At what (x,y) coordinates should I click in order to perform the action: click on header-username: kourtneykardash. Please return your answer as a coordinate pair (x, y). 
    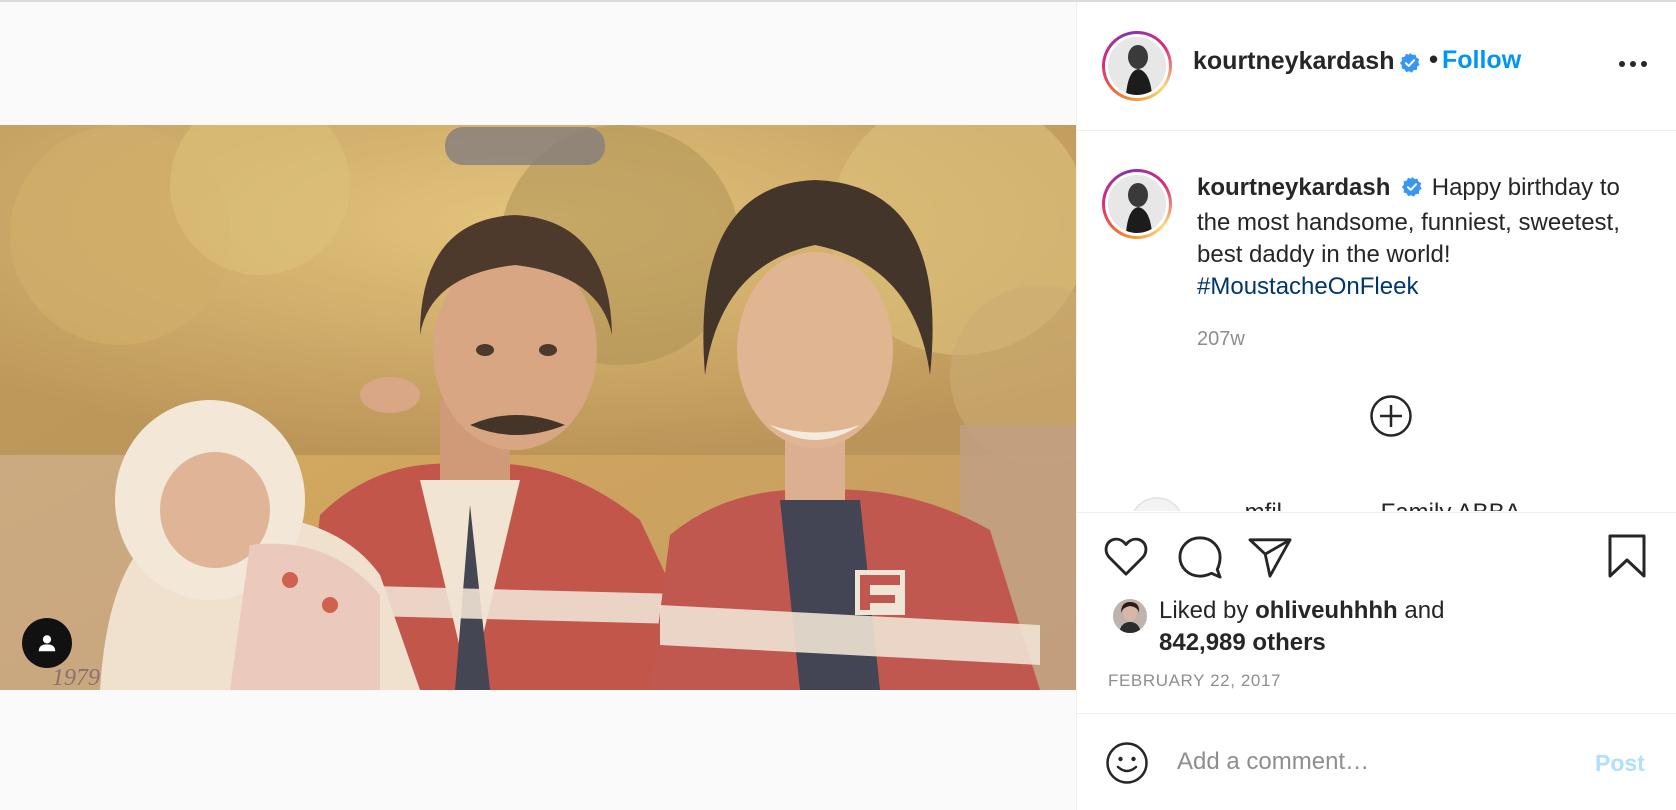
    Looking at the image, I should click on (1293, 61).